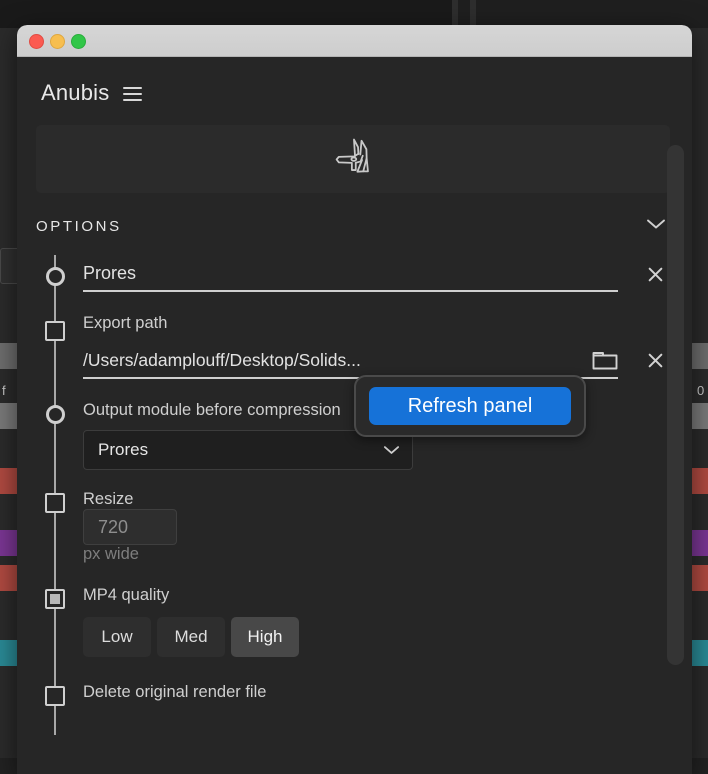  I want to click on refresh-panel-button-label: Refresh panel, so click(470, 405).